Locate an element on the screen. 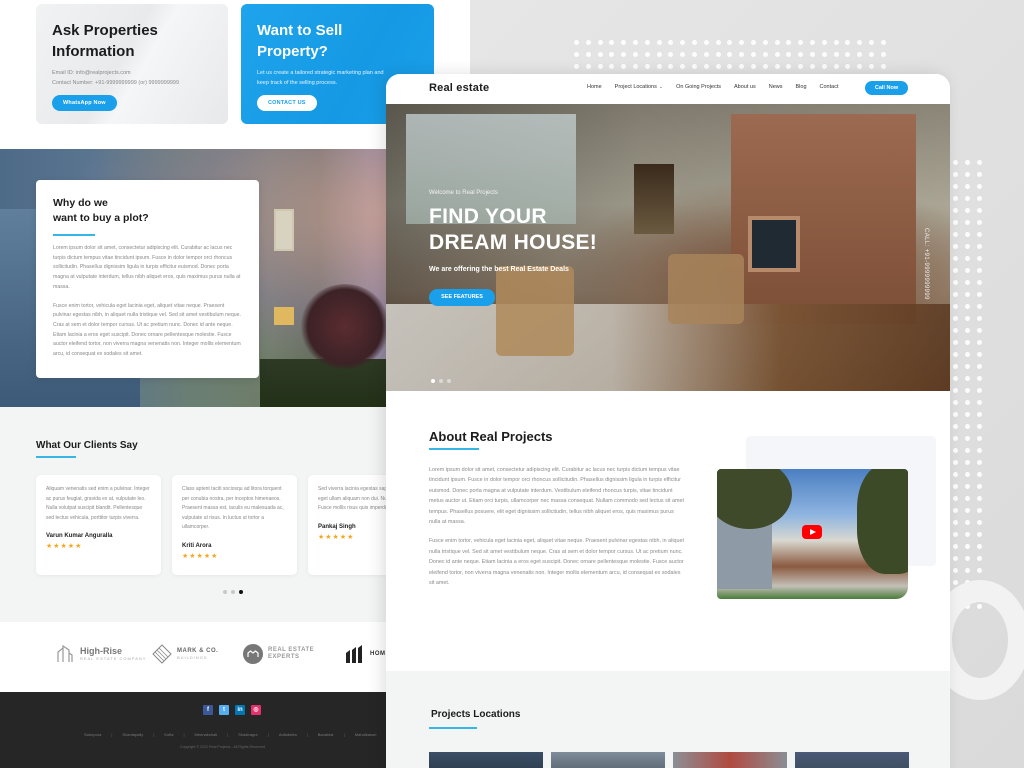 The width and height of the screenshot is (1024, 768). about-video-thumbnail is located at coordinates (812, 534).